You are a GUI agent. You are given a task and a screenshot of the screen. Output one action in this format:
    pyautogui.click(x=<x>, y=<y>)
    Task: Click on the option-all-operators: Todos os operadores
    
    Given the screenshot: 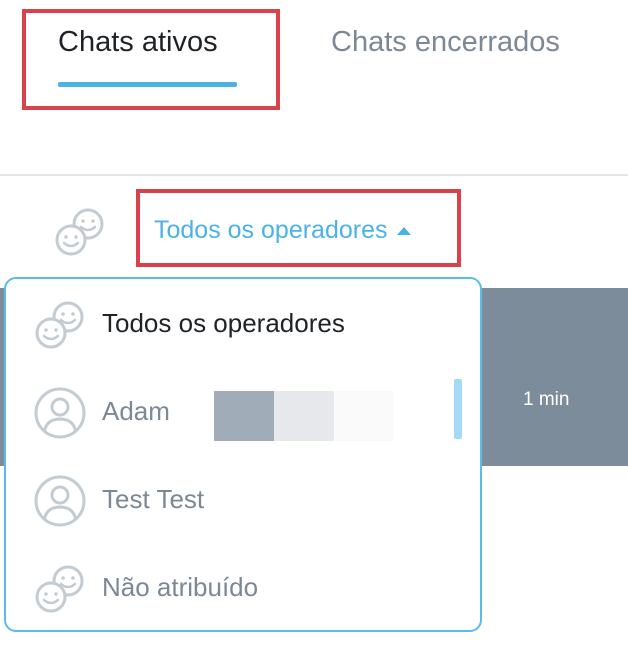 What is the action you would take?
    pyautogui.click(x=243, y=325)
    